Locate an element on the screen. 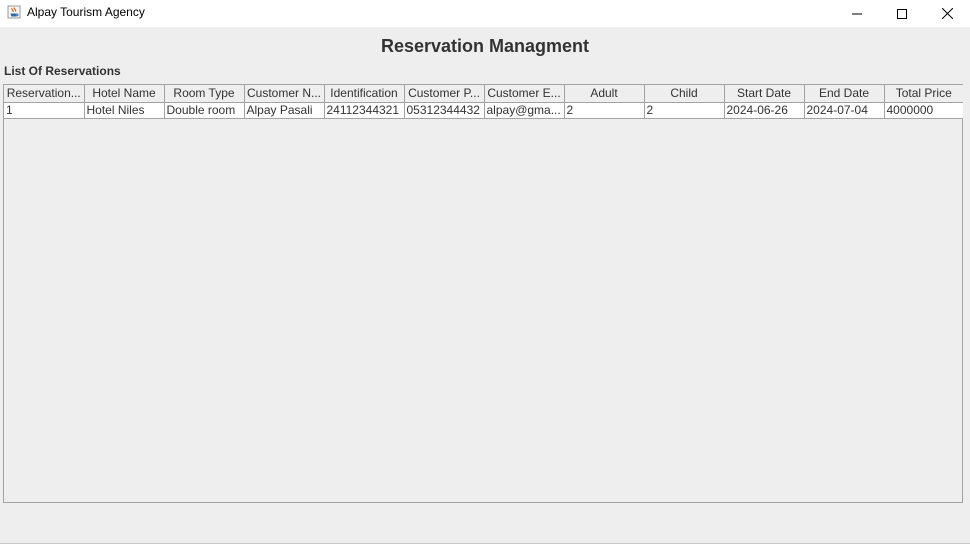  window-titlebar: Alpay Tourism Agency is located at coordinates (485, 13).